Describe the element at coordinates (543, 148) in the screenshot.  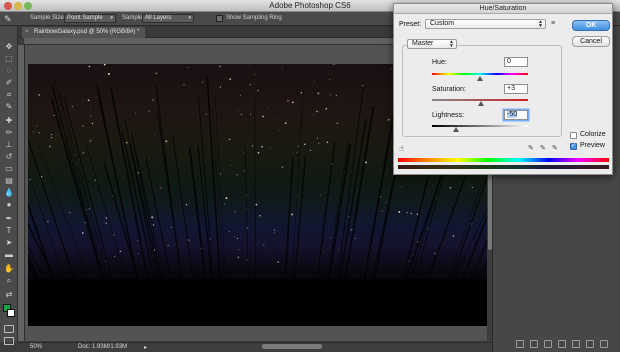
I see `eyedropper-plus-icon: ✎` at that location.